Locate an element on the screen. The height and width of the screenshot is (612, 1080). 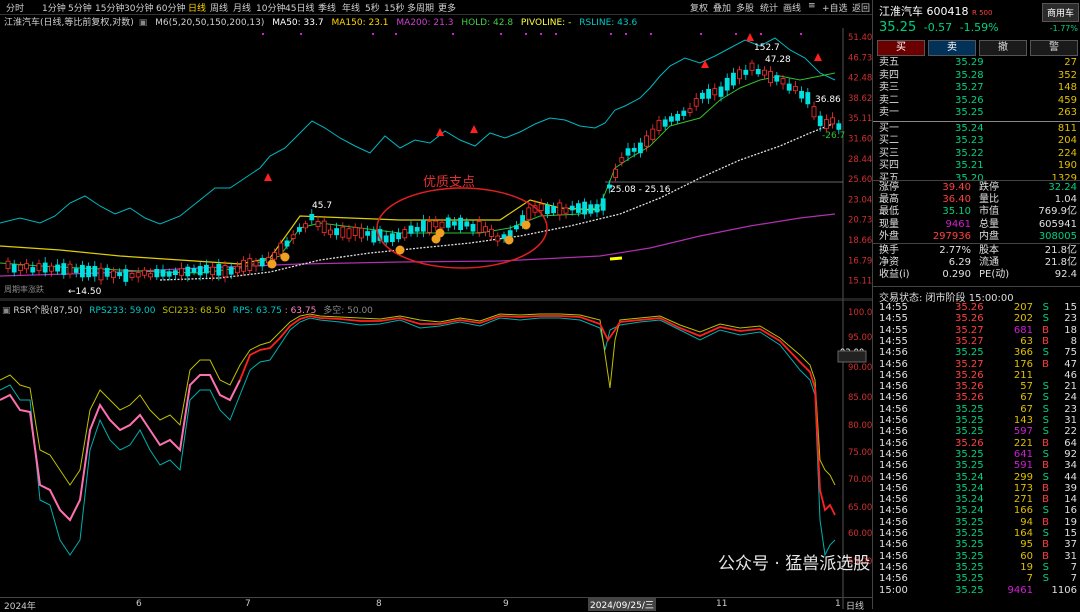
watermark: 公众号 · 猛兽派选股 is located at coordinates (794, 564).